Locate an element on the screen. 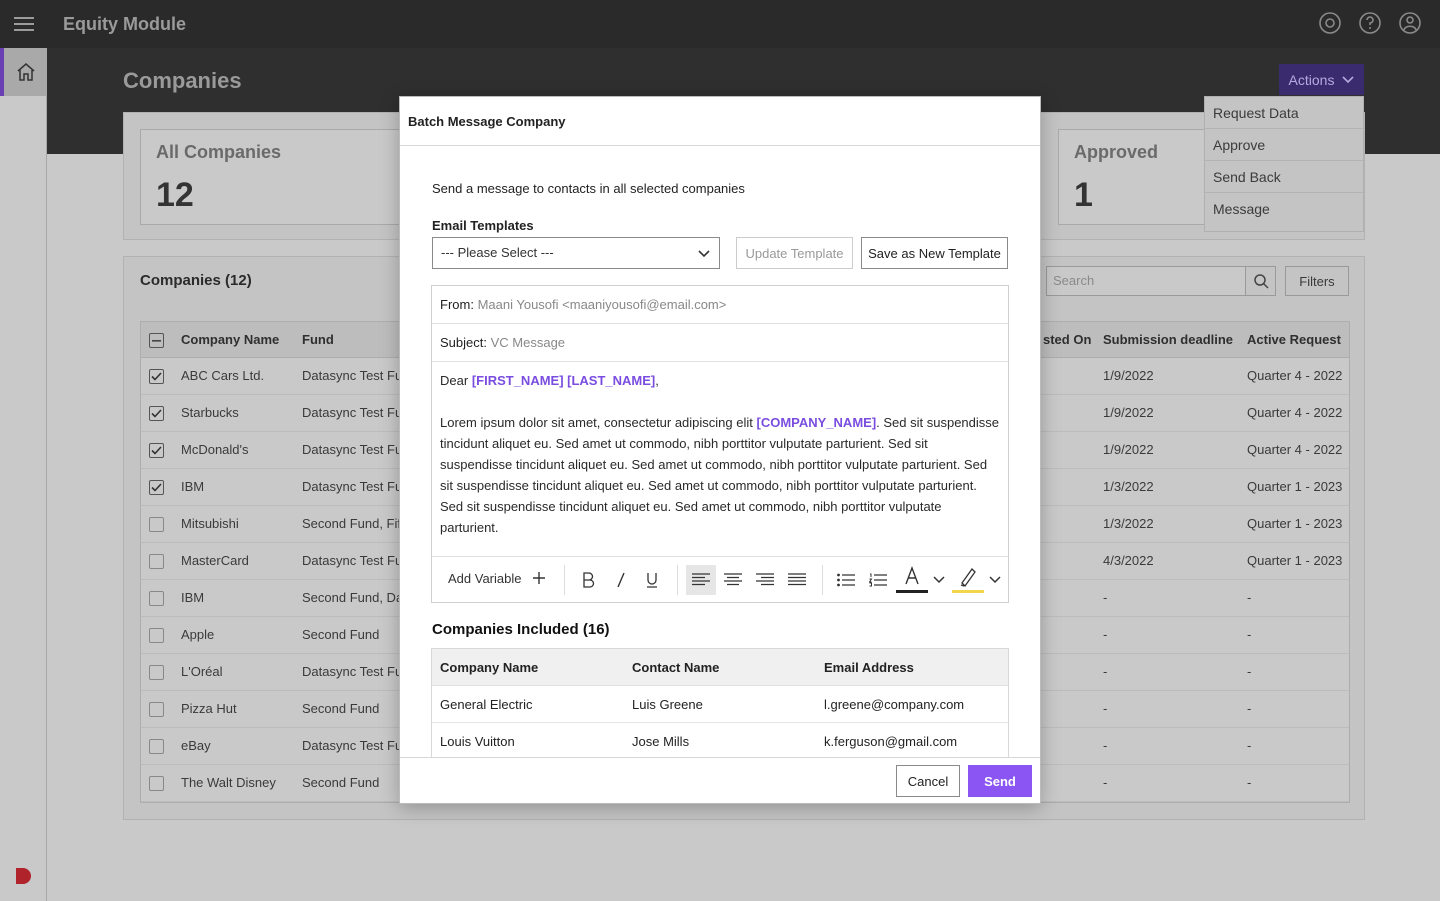 This screenshot has height=901, width=1440. cell-active-request: Quarter 4 - 2022 is located at coordinates (1295, 412).